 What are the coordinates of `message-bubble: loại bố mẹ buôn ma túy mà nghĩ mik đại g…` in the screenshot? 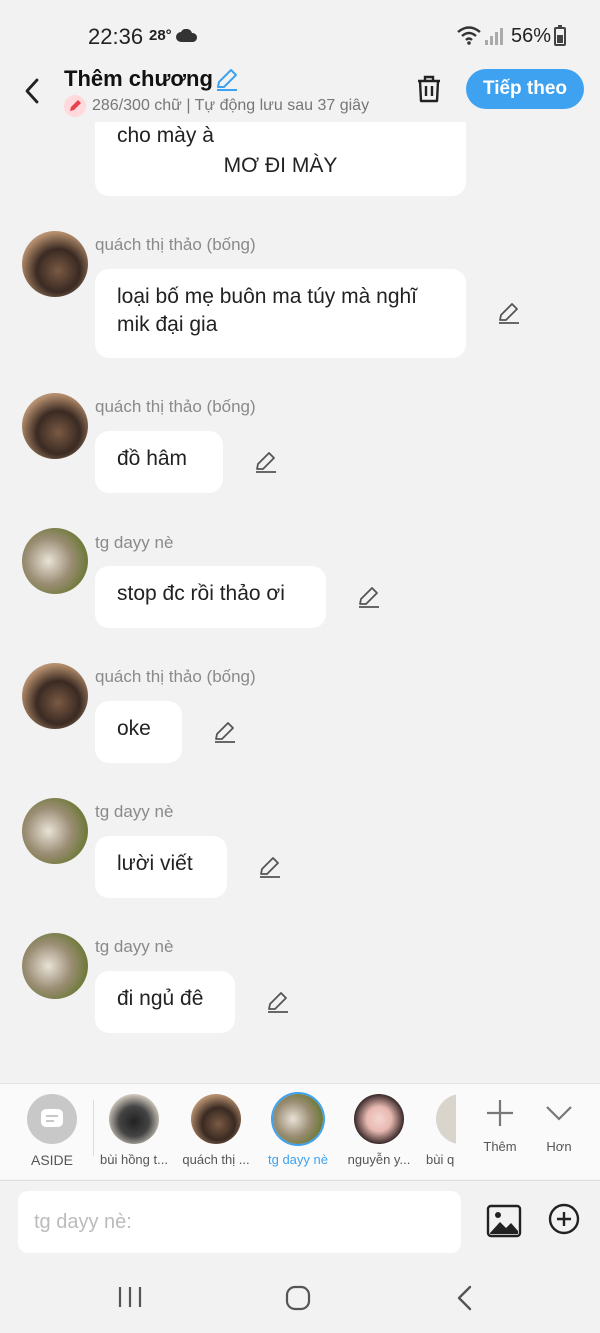 It's located at (280, 313).